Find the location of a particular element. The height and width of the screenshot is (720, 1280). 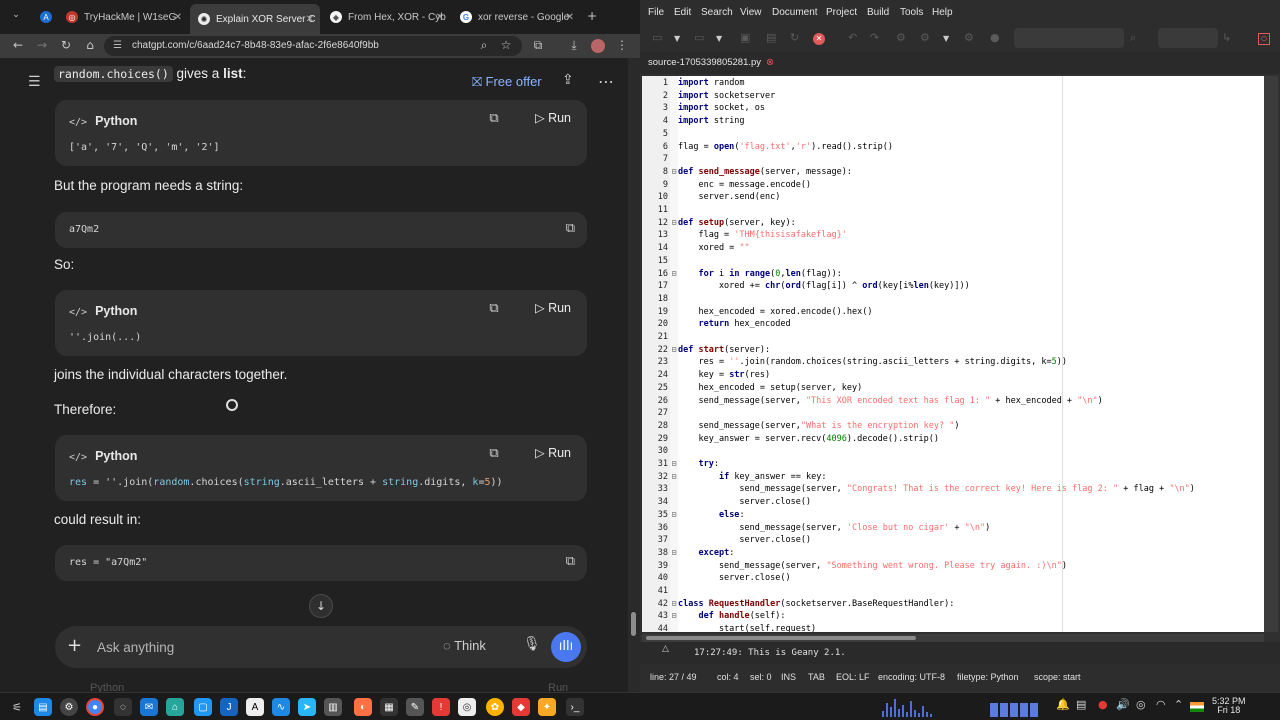

close-file-icon: ✕ is located at coordinates (819, 39).